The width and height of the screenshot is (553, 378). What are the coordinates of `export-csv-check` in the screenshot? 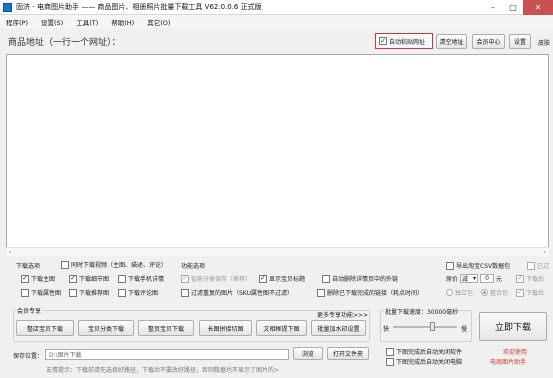 It's located at (450, 265).